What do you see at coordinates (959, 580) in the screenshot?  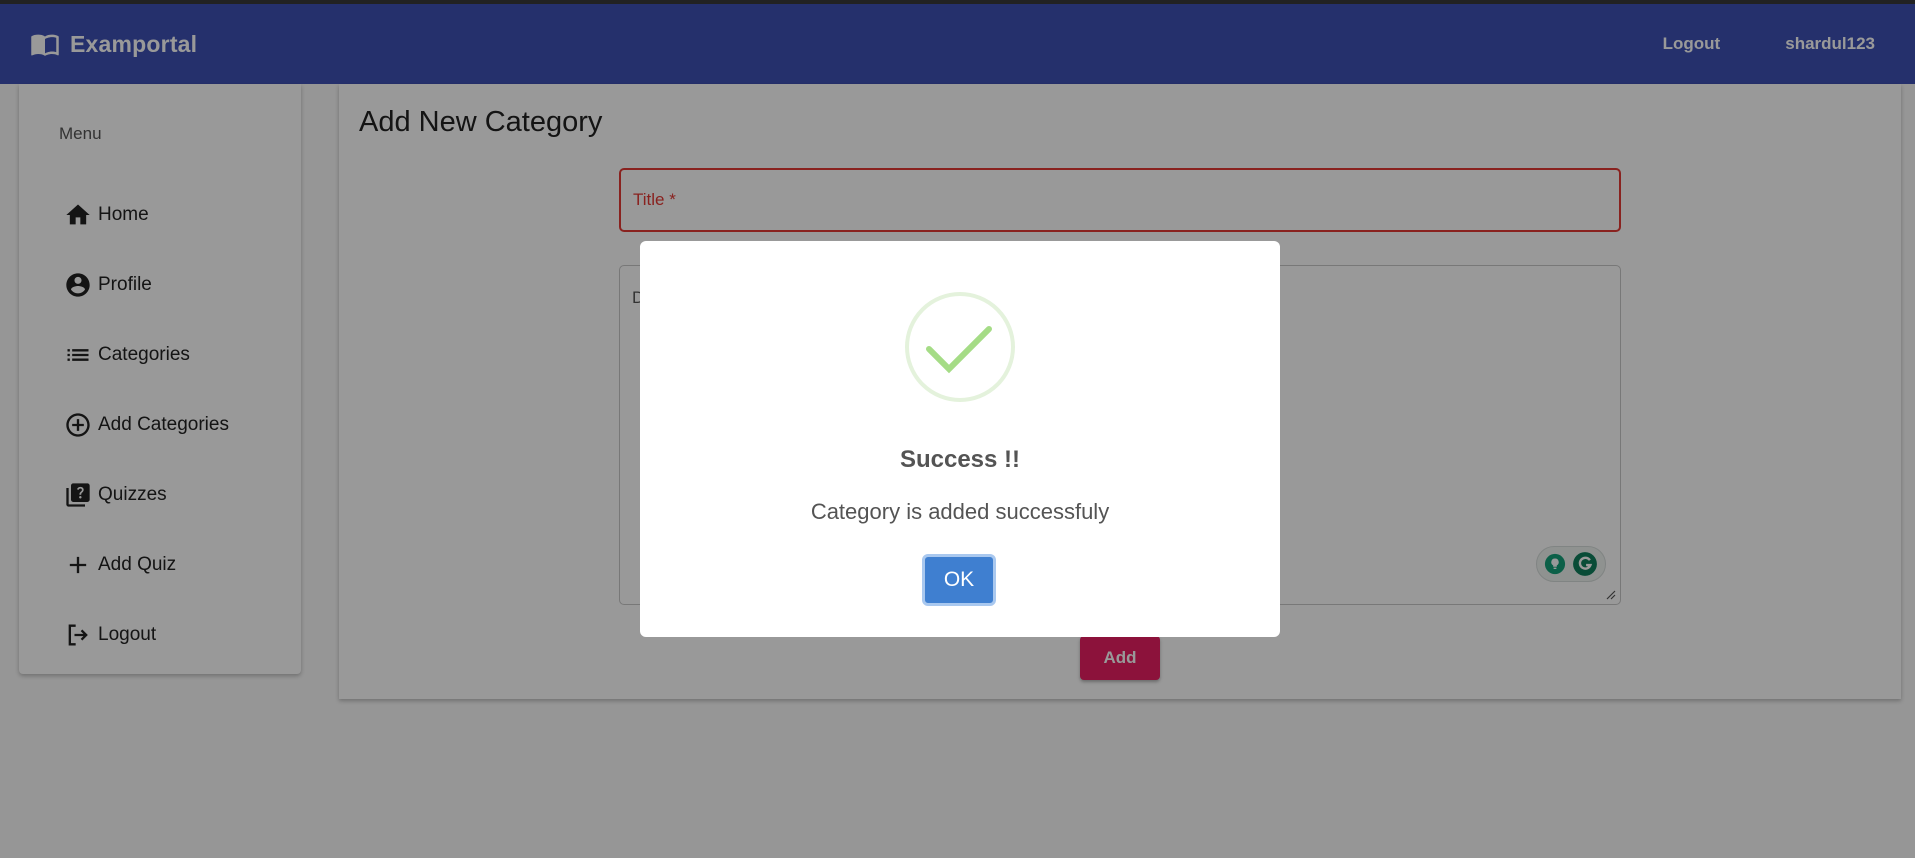 I see `ok-button: OK` at bounding box center [959, 580].